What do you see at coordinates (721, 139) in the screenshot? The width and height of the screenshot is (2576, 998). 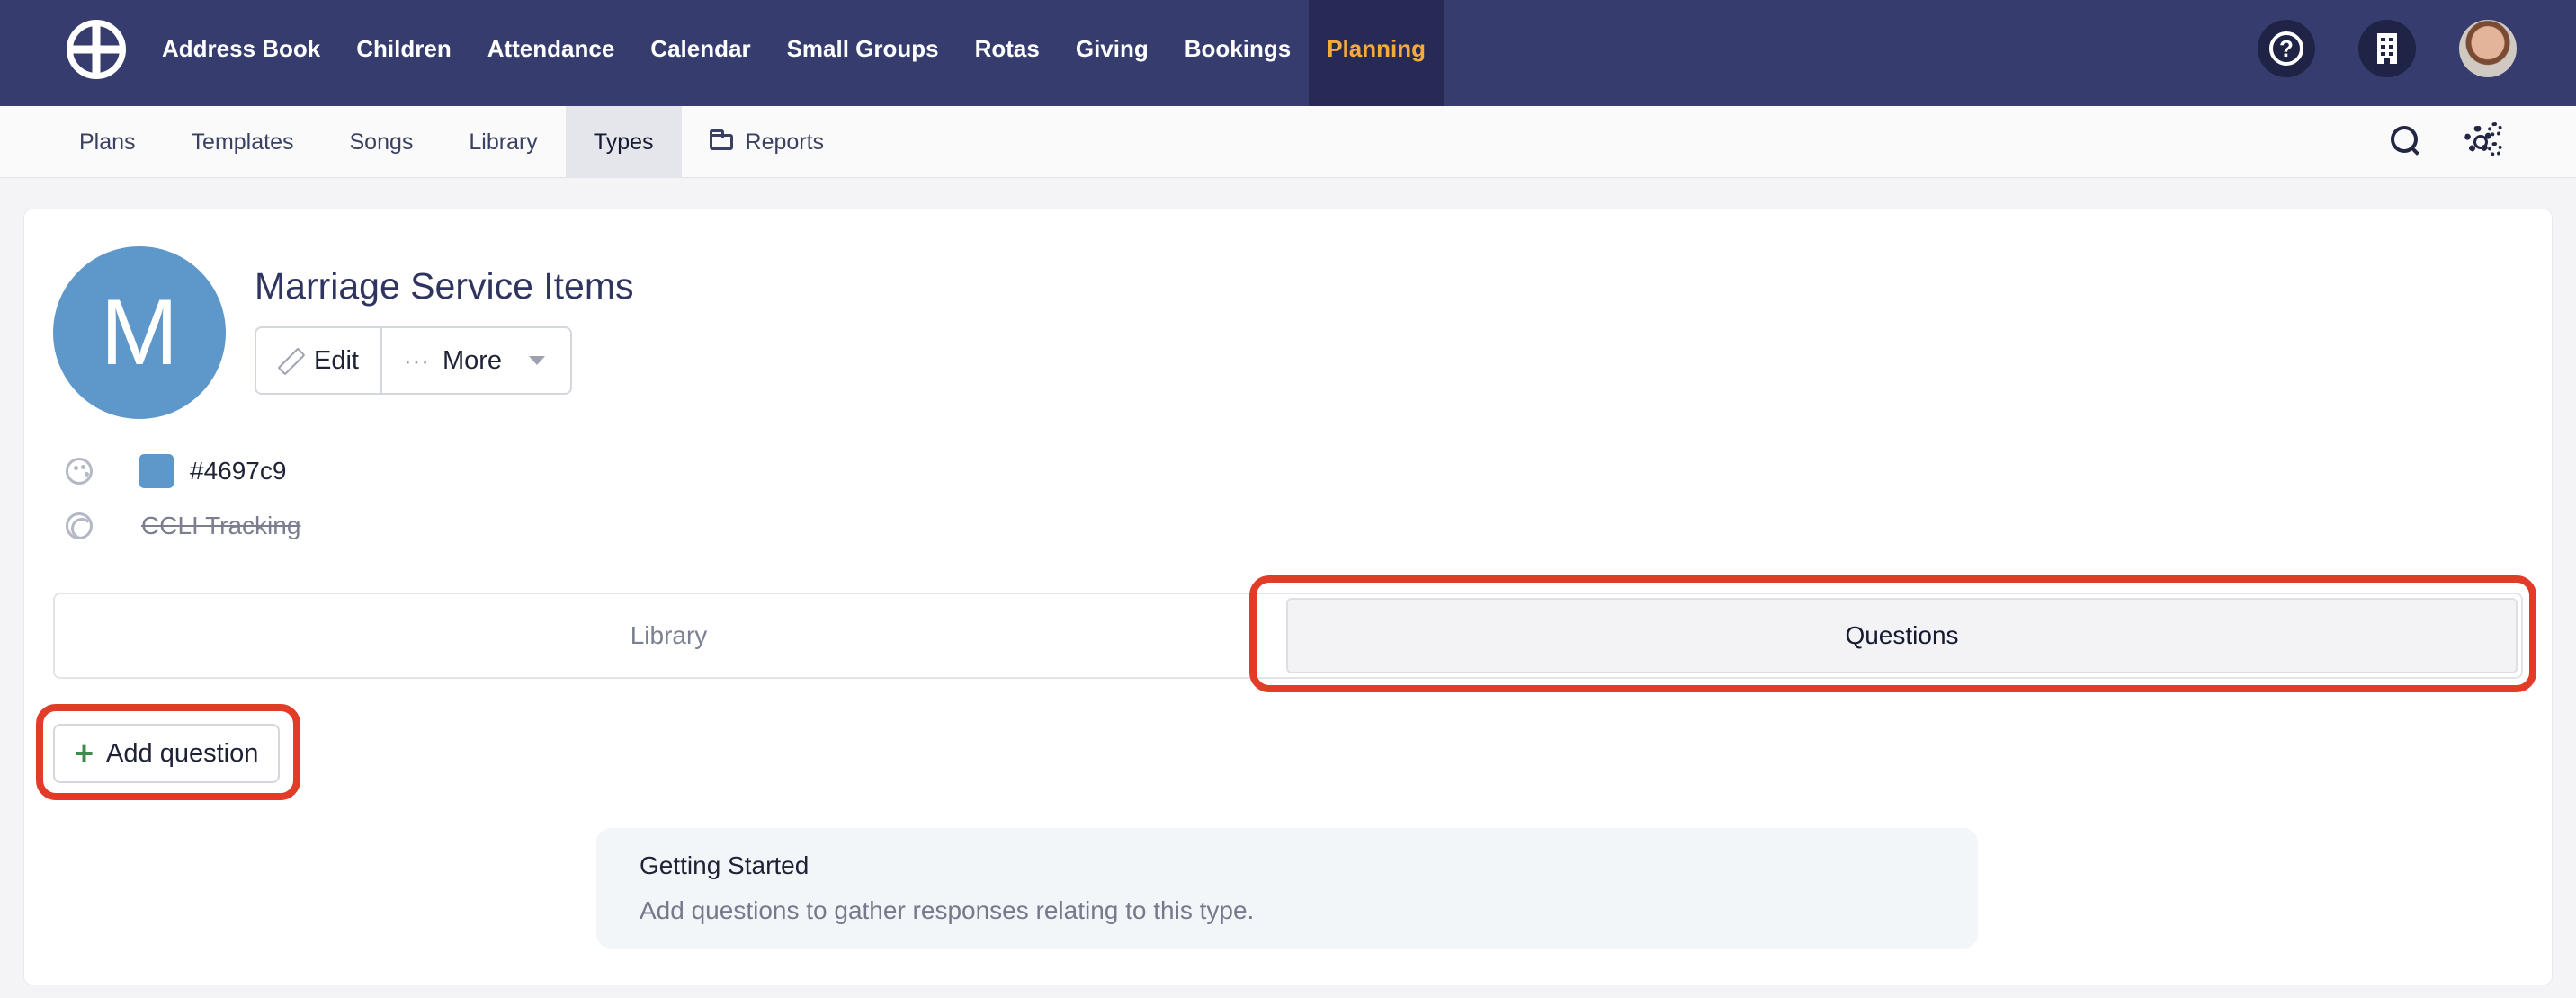 I see `folder-icon` at bounding box center [721, 139].